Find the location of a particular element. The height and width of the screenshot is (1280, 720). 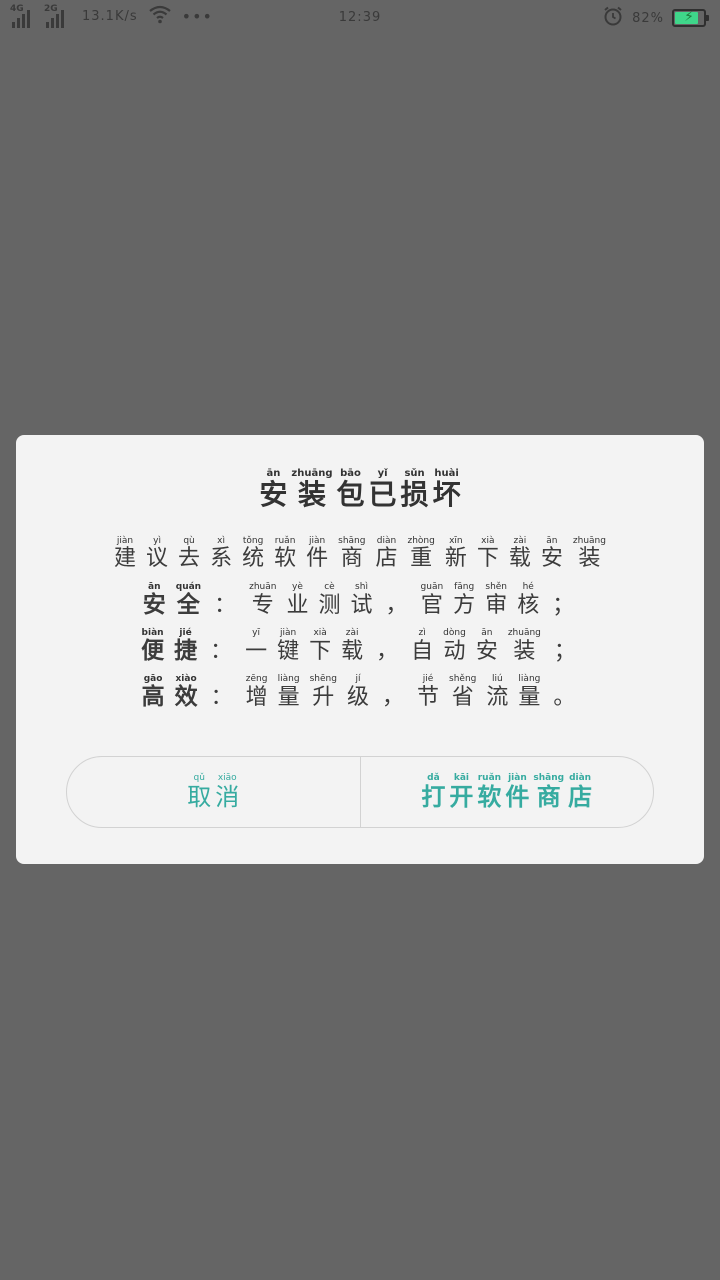

message-char: 议yì is located at coordinates (157, 553).